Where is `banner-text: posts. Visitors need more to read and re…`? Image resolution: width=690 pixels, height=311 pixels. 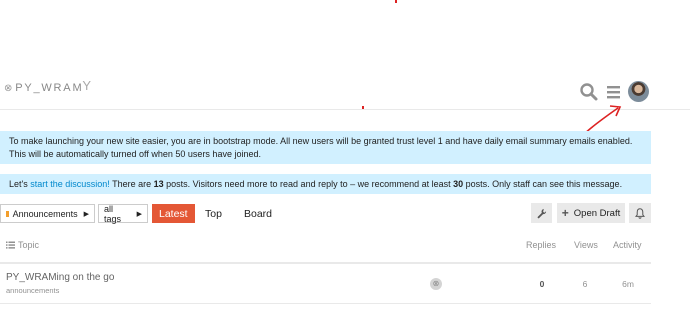
banner-text: posts. Visitors need more to read and re… is located at coordinates (308, 184).